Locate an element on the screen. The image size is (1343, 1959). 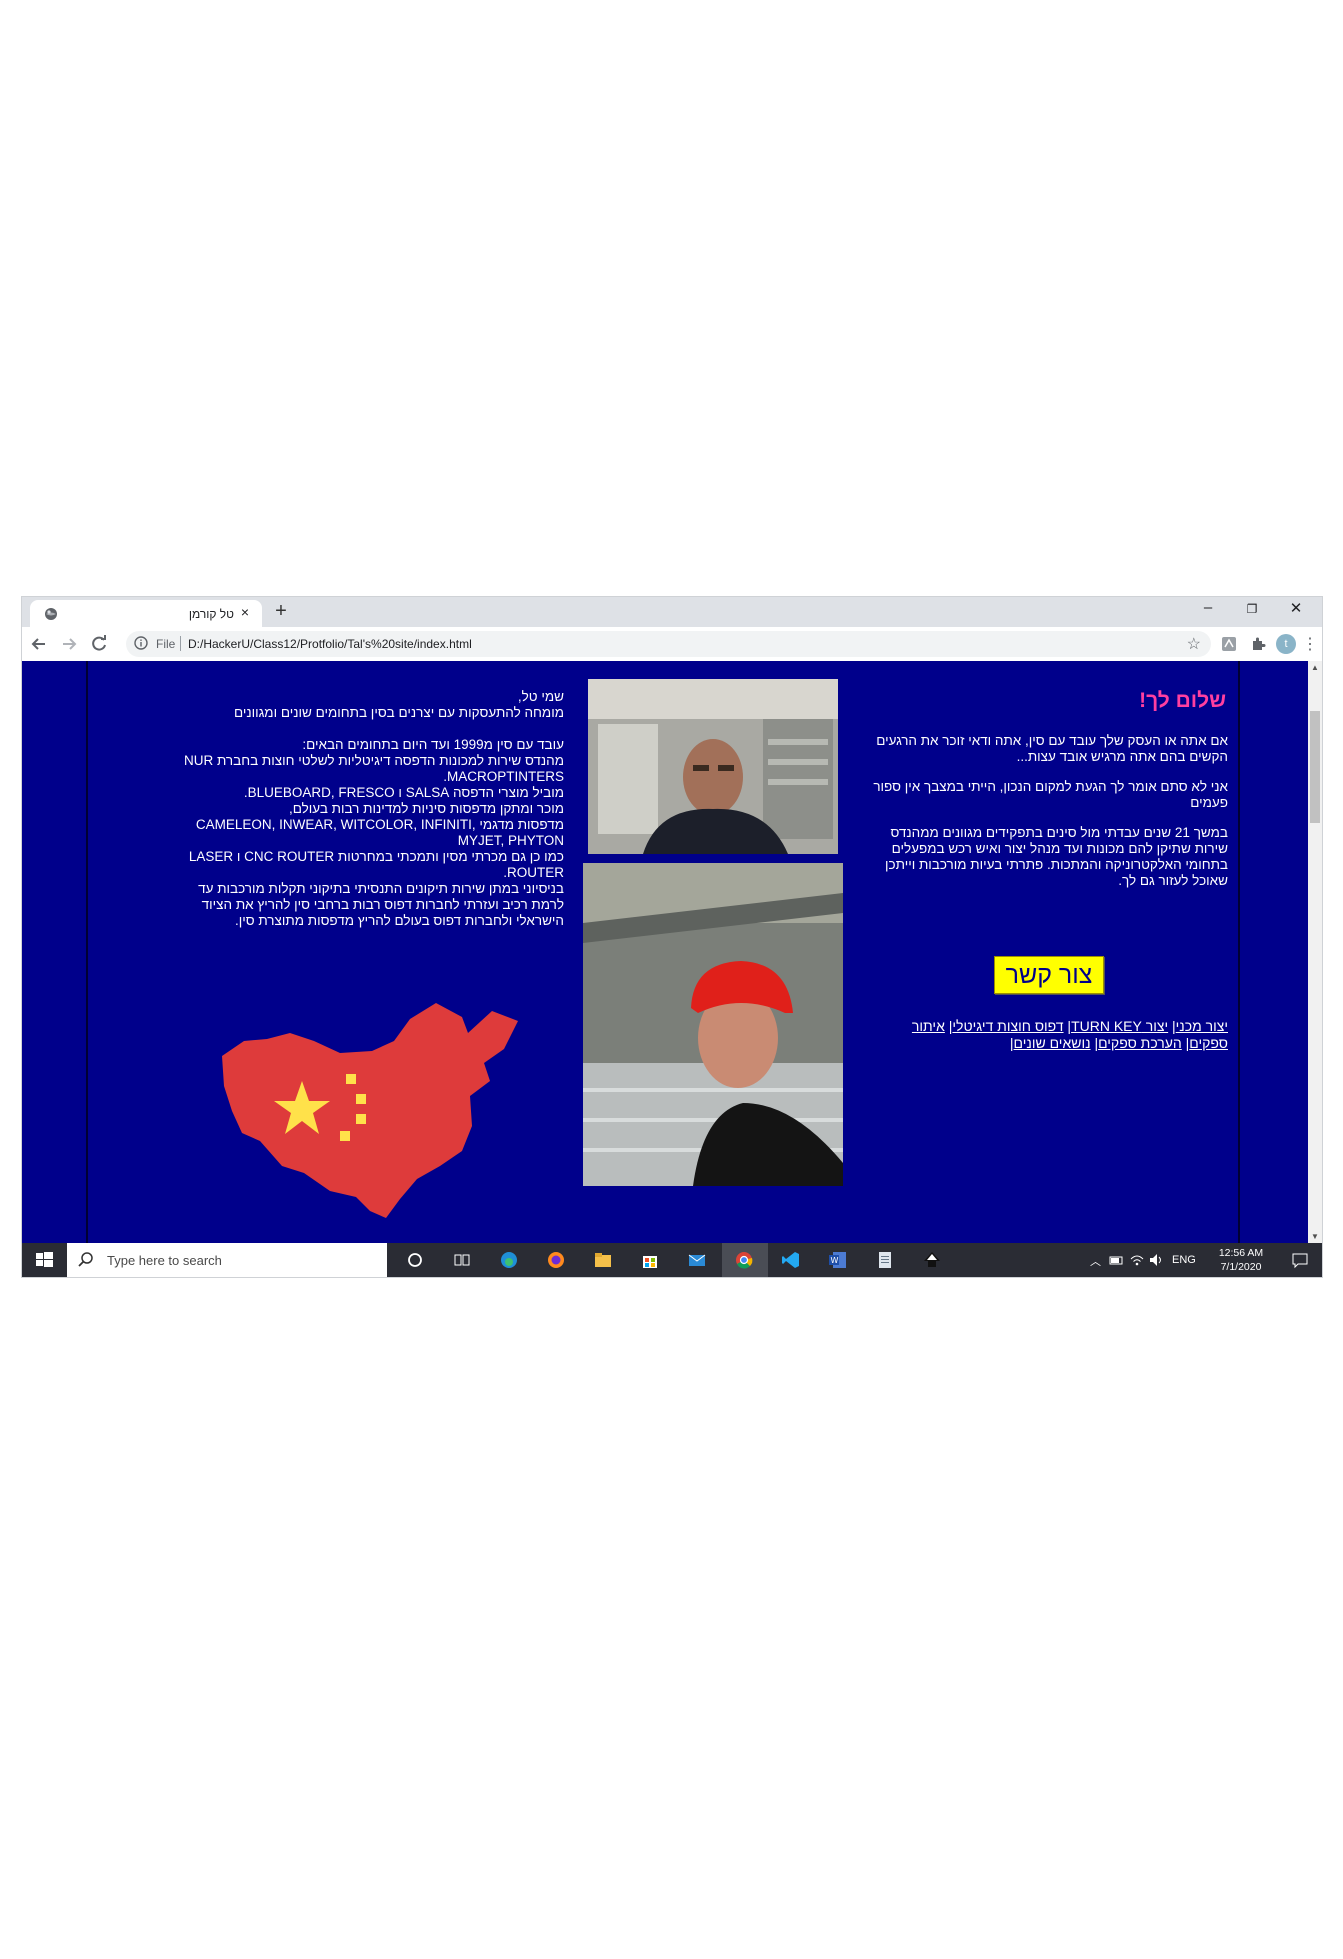
profile-photo-hardhat is located at coordinates (713, 1024).